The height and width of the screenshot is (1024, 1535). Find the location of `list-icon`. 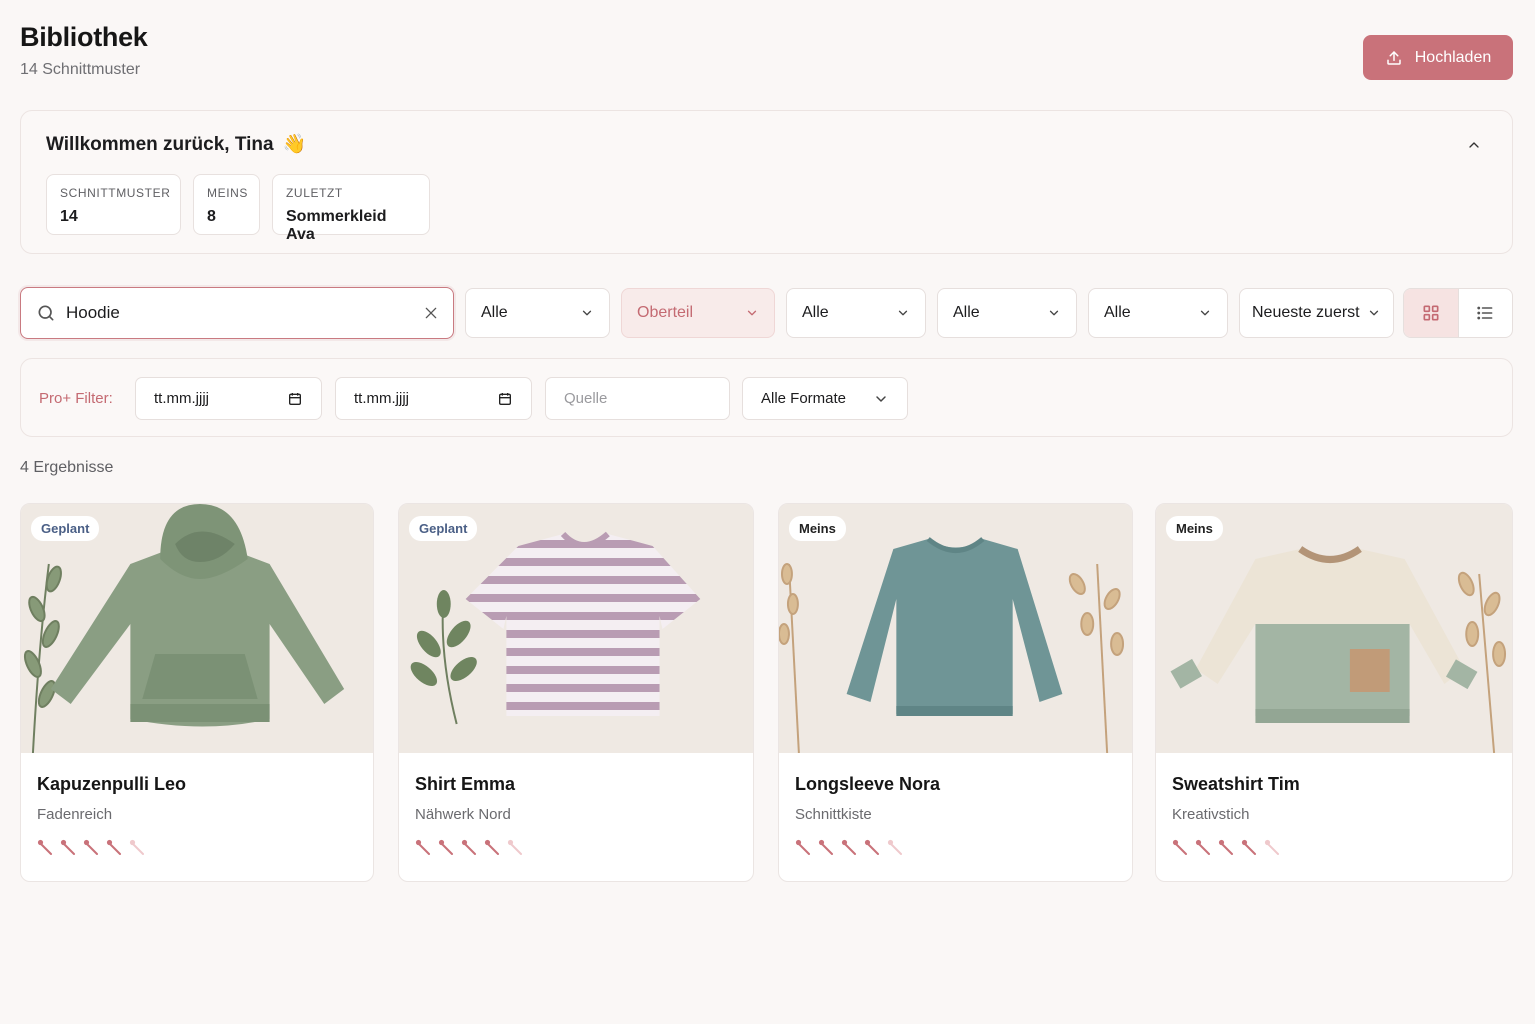

list-icon is located at coordinates (1485, 313).